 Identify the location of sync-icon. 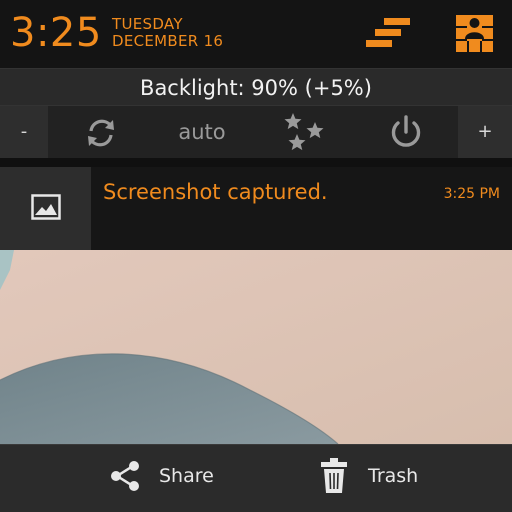
(101, 133).